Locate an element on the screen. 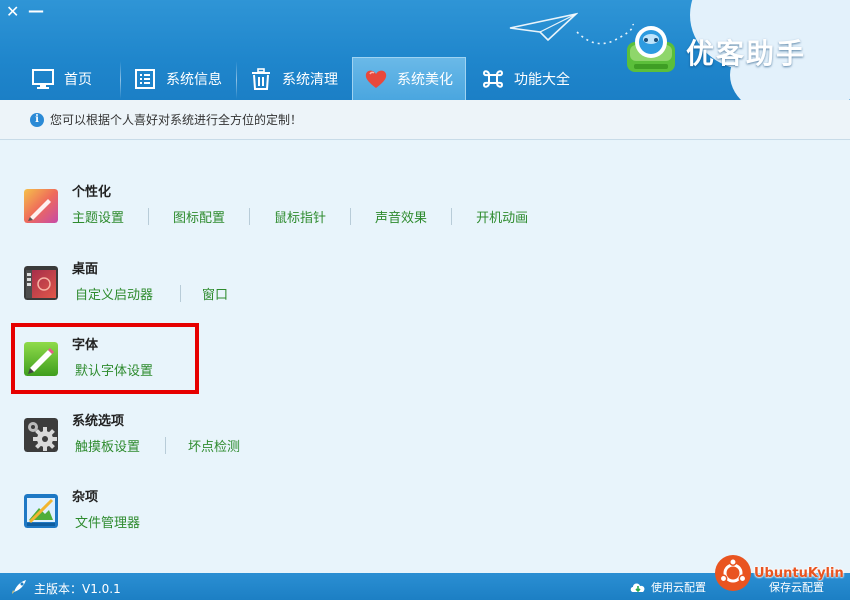 The image size is (850, 600). info-bar: i 您可以根据个人喜好对系统进行全方位的定制！ is located at coordinates (425, 120).